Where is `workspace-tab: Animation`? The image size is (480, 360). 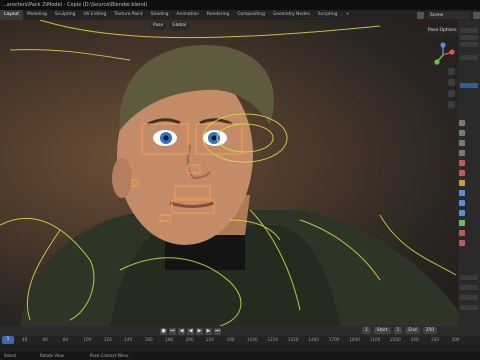
workspace-tab: Animation is located at coordinates (188, 15).